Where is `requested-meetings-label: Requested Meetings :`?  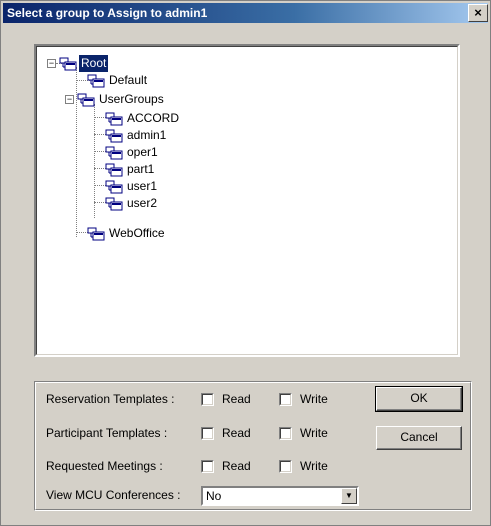
requested-meetings-label: Requested Meetings : is located at coordinates (104, 466).